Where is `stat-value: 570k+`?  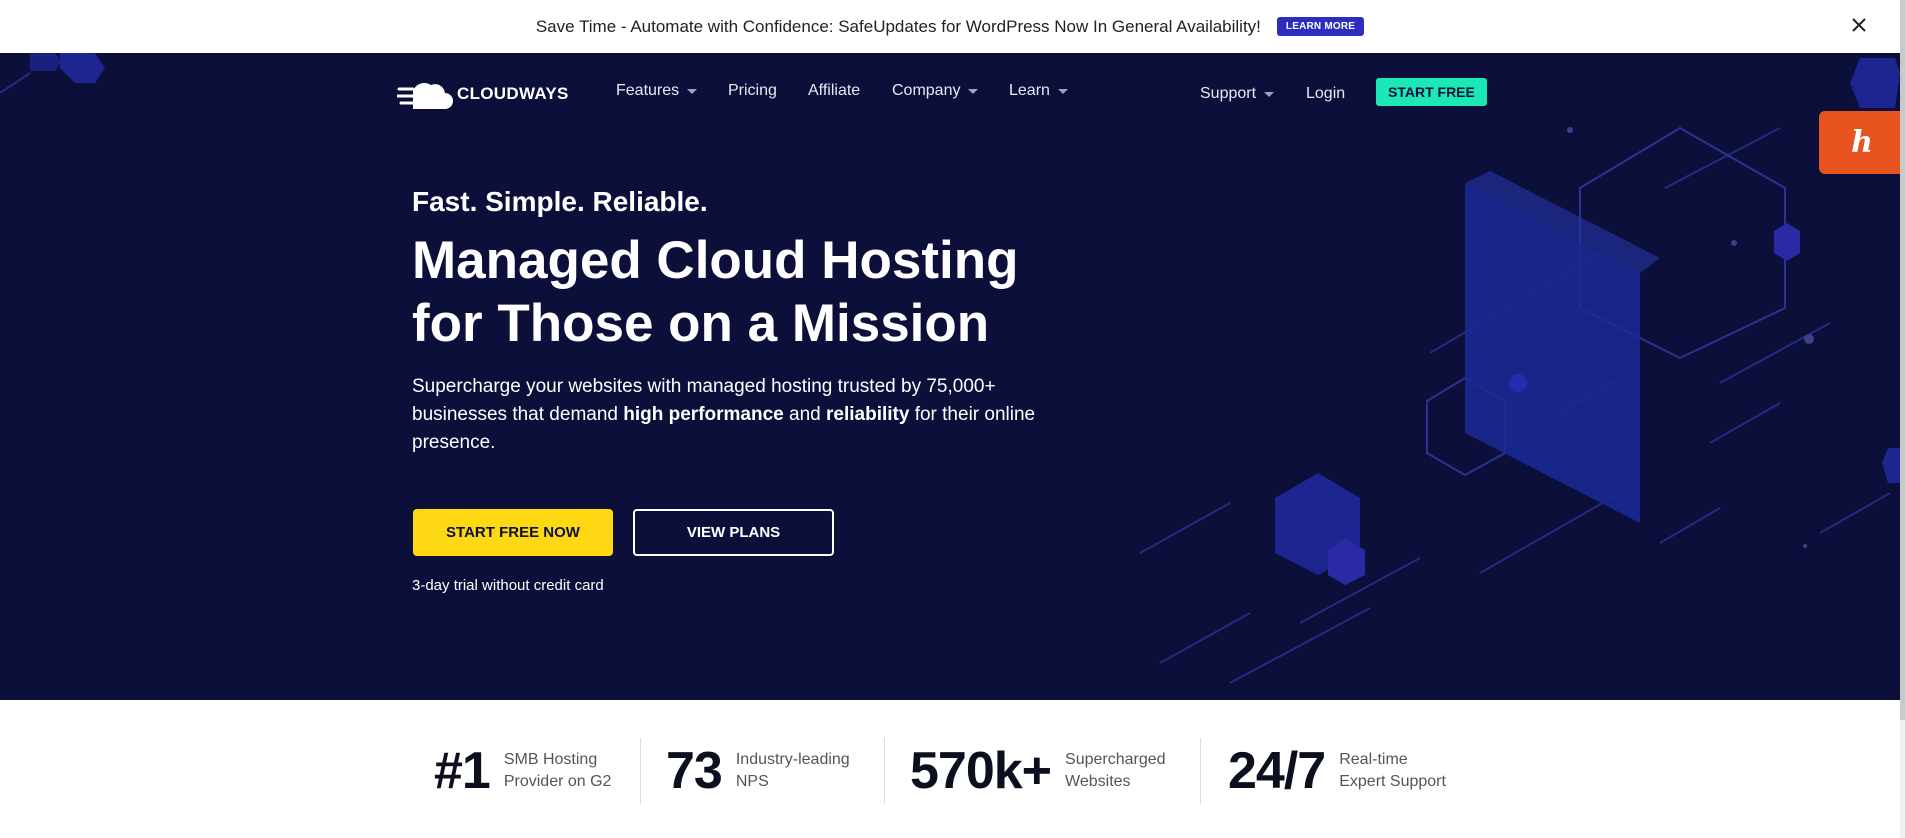 stat-value: 570k+ is located at coordinates (981, 771).